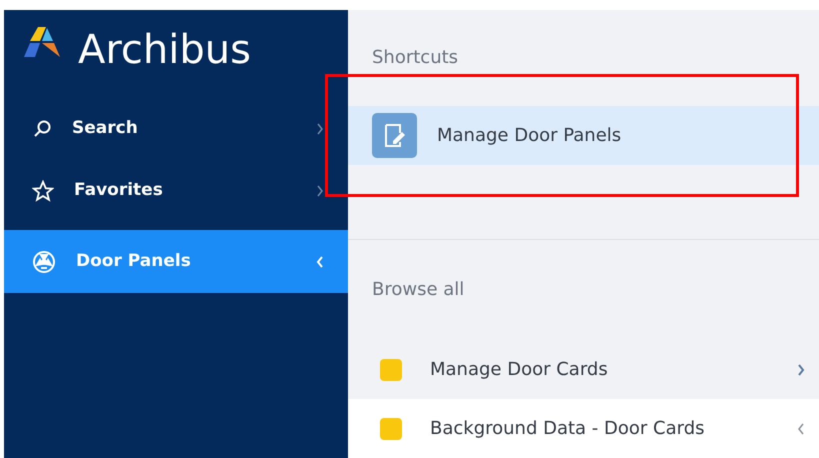 The width and height of the screenshot is (819, 458). Describe the element at coordinates (176, 129) in the screenshot. I see `sidebar-item: Search` at that location.